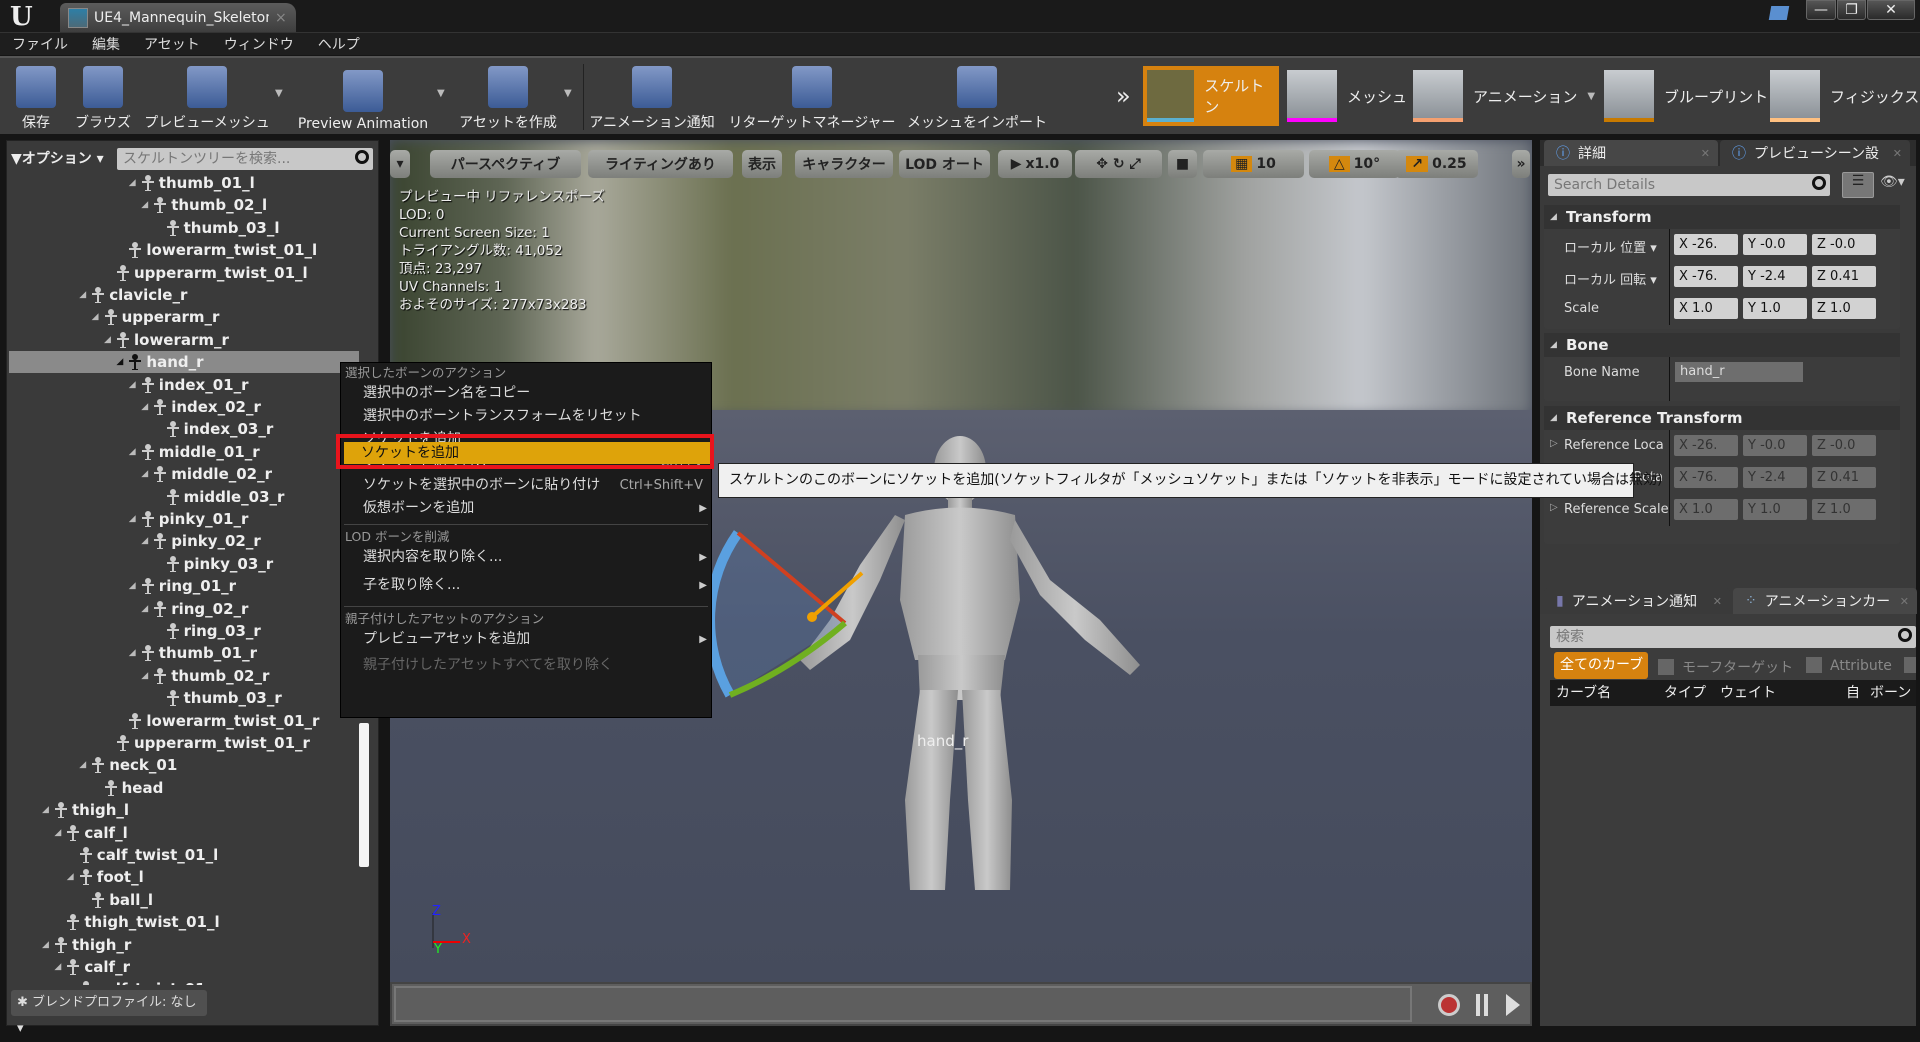  What do you see at coordinates (1685, 693) in the screenshot?
I see `column-header: タイプ` at bounding box center [1685, 693].